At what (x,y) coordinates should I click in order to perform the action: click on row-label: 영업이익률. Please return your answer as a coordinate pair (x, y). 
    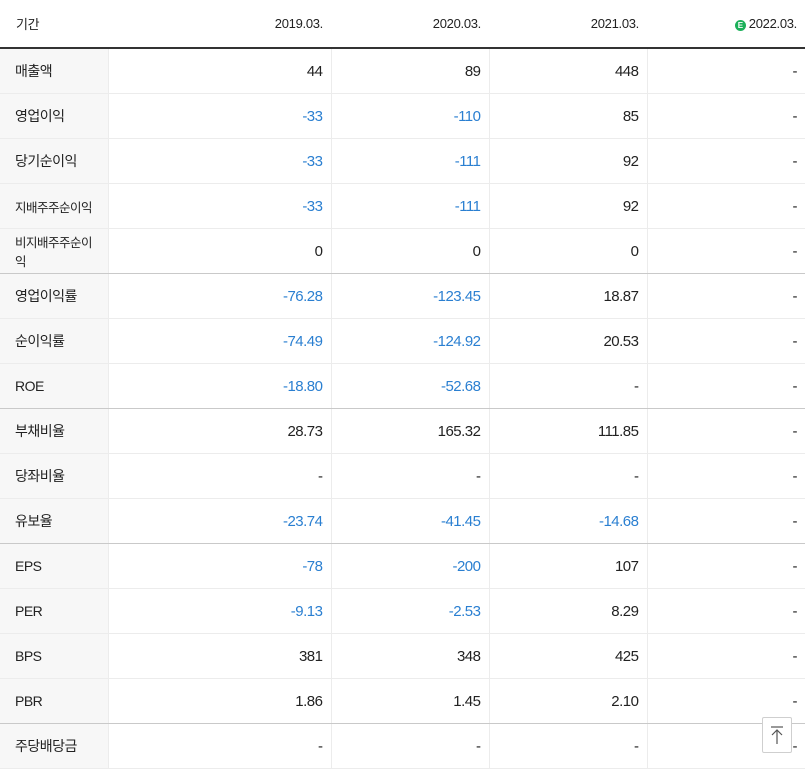
    Looking at the image, I should click on (54, 296).